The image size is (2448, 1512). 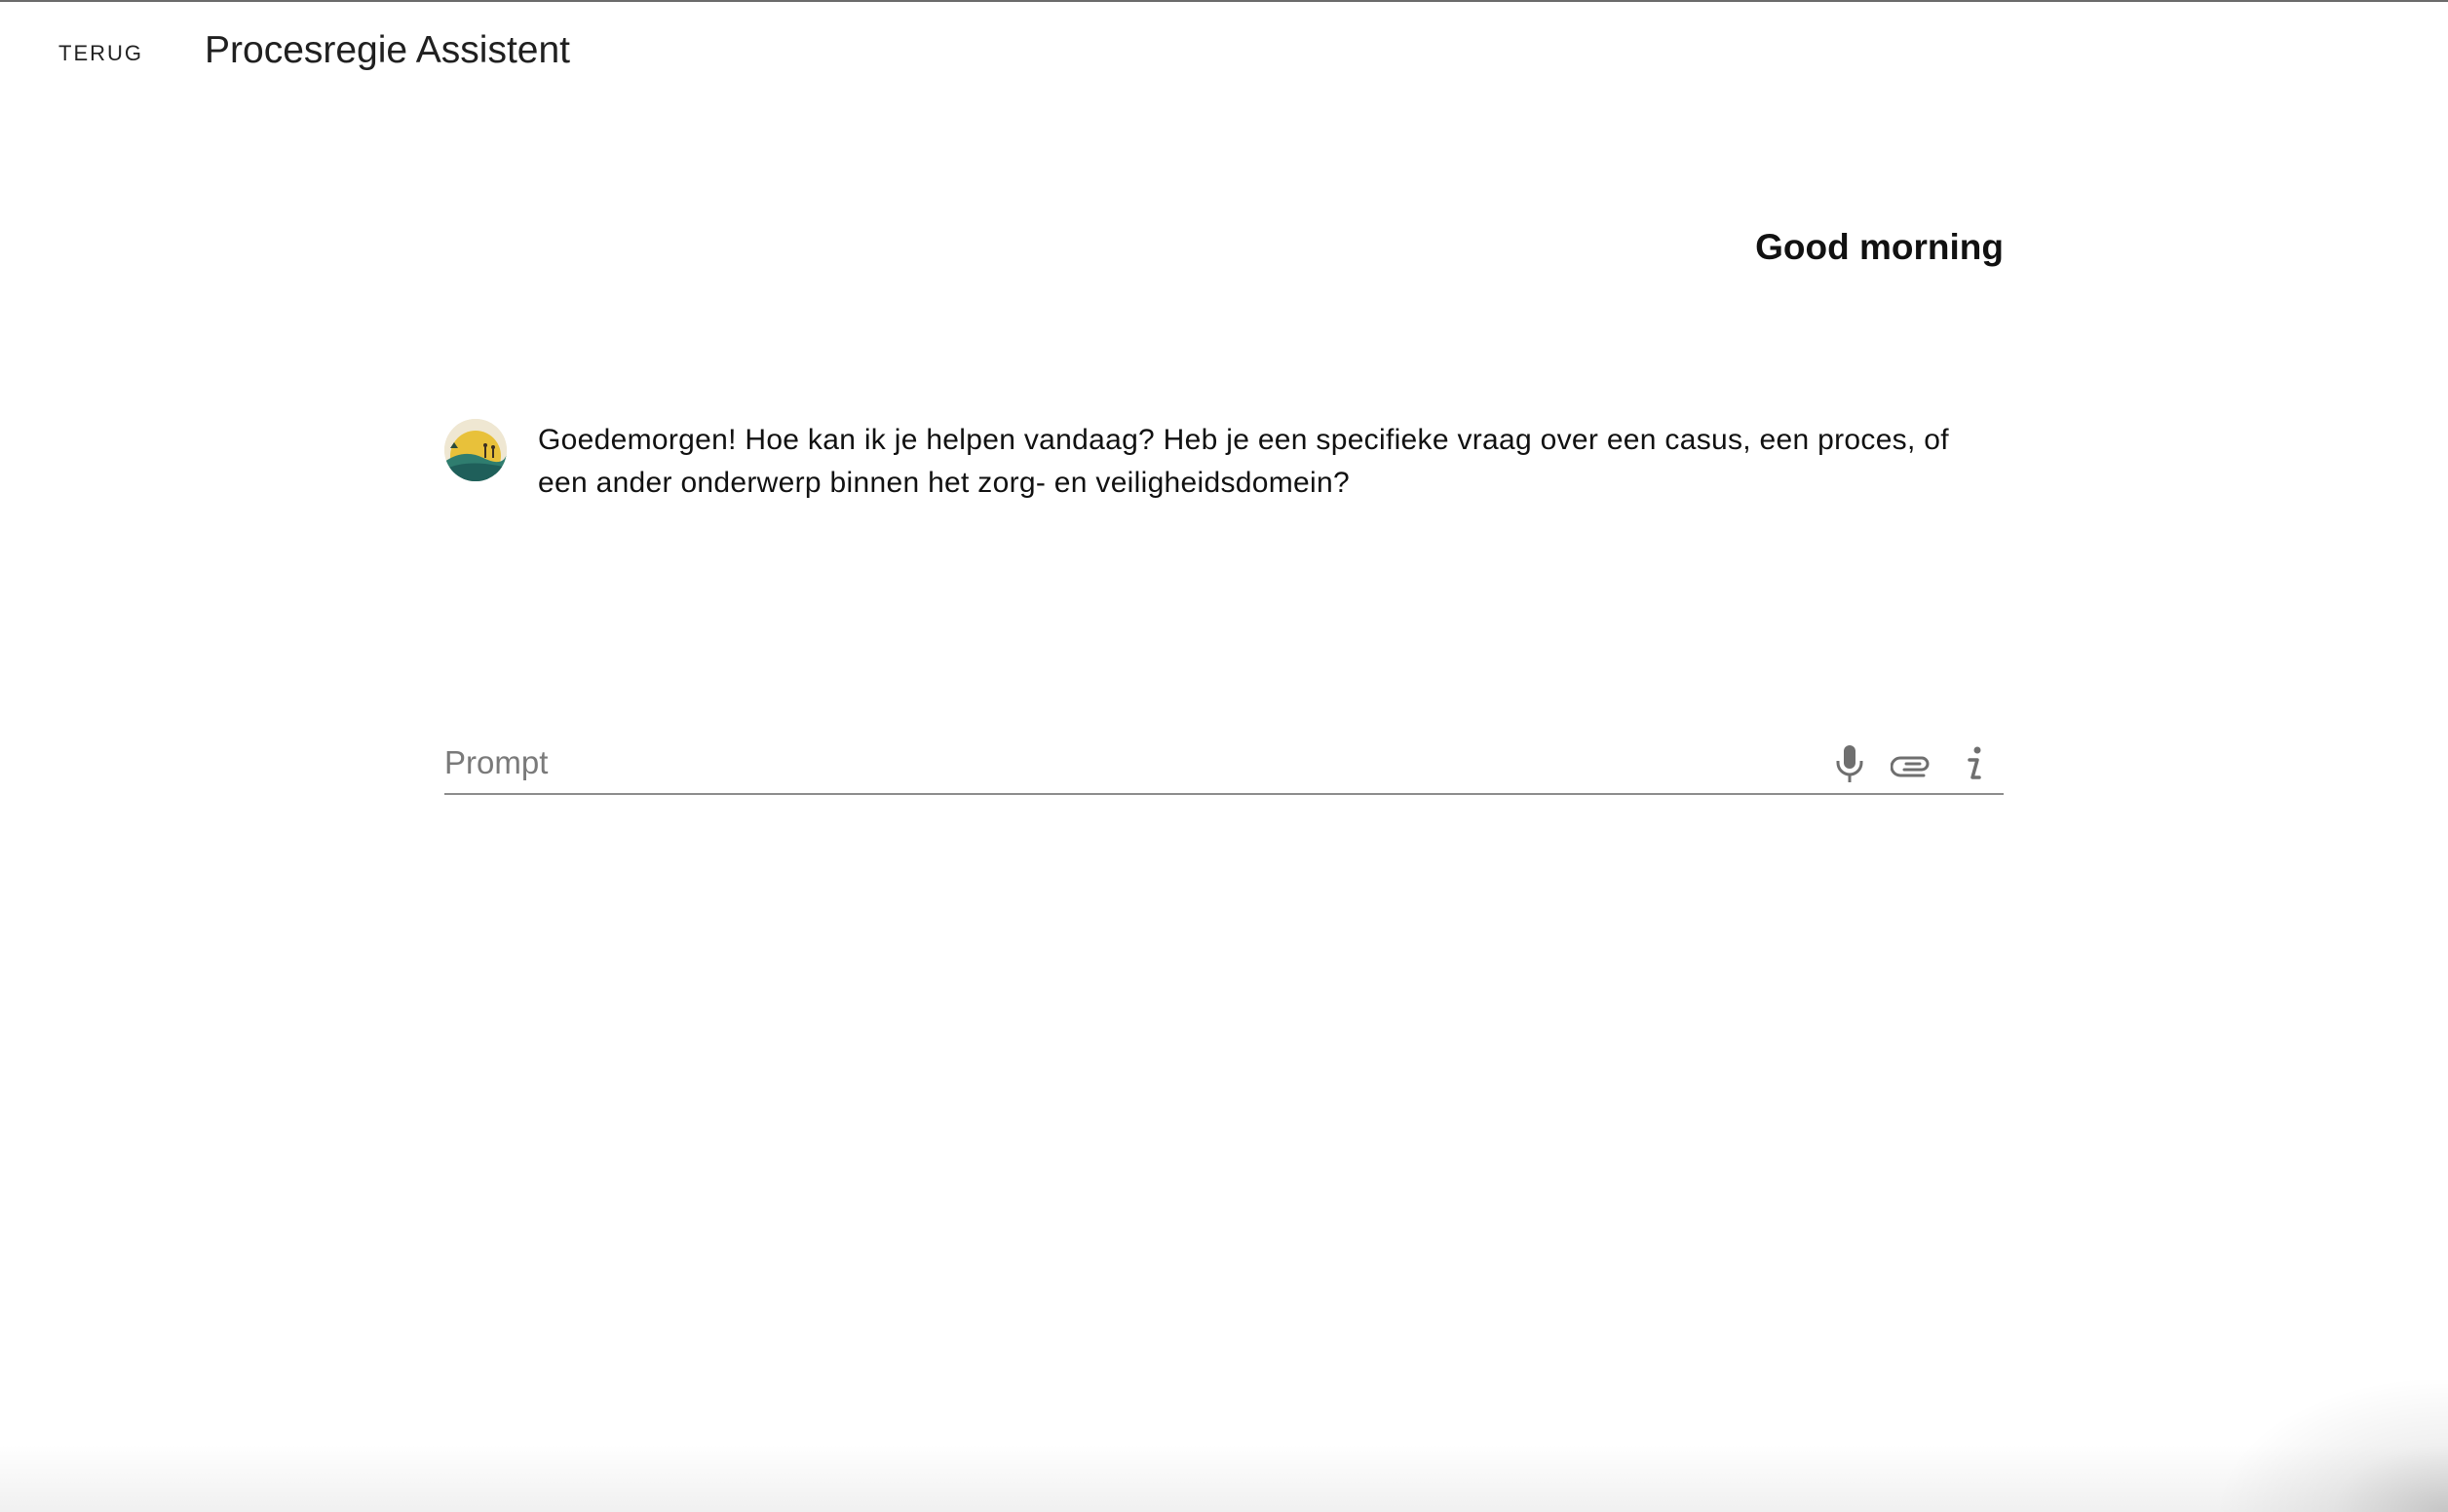 What do you see at coordinates (1879, 247) in the screenshot?
I see `greeting-message: Good morning` at bounding box center [1879, 247].